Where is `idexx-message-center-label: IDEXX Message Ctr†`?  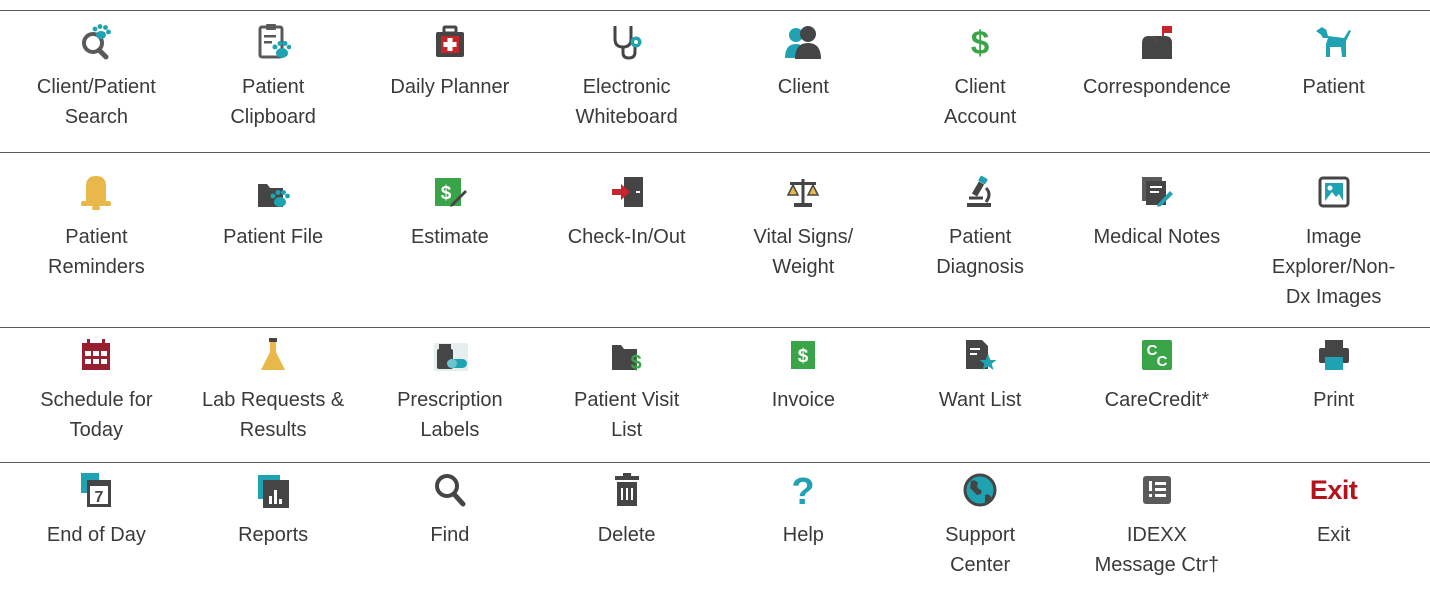
idexx-message-center-label: IDEXX Message Ctr† is located at coordinates (1157, 550).